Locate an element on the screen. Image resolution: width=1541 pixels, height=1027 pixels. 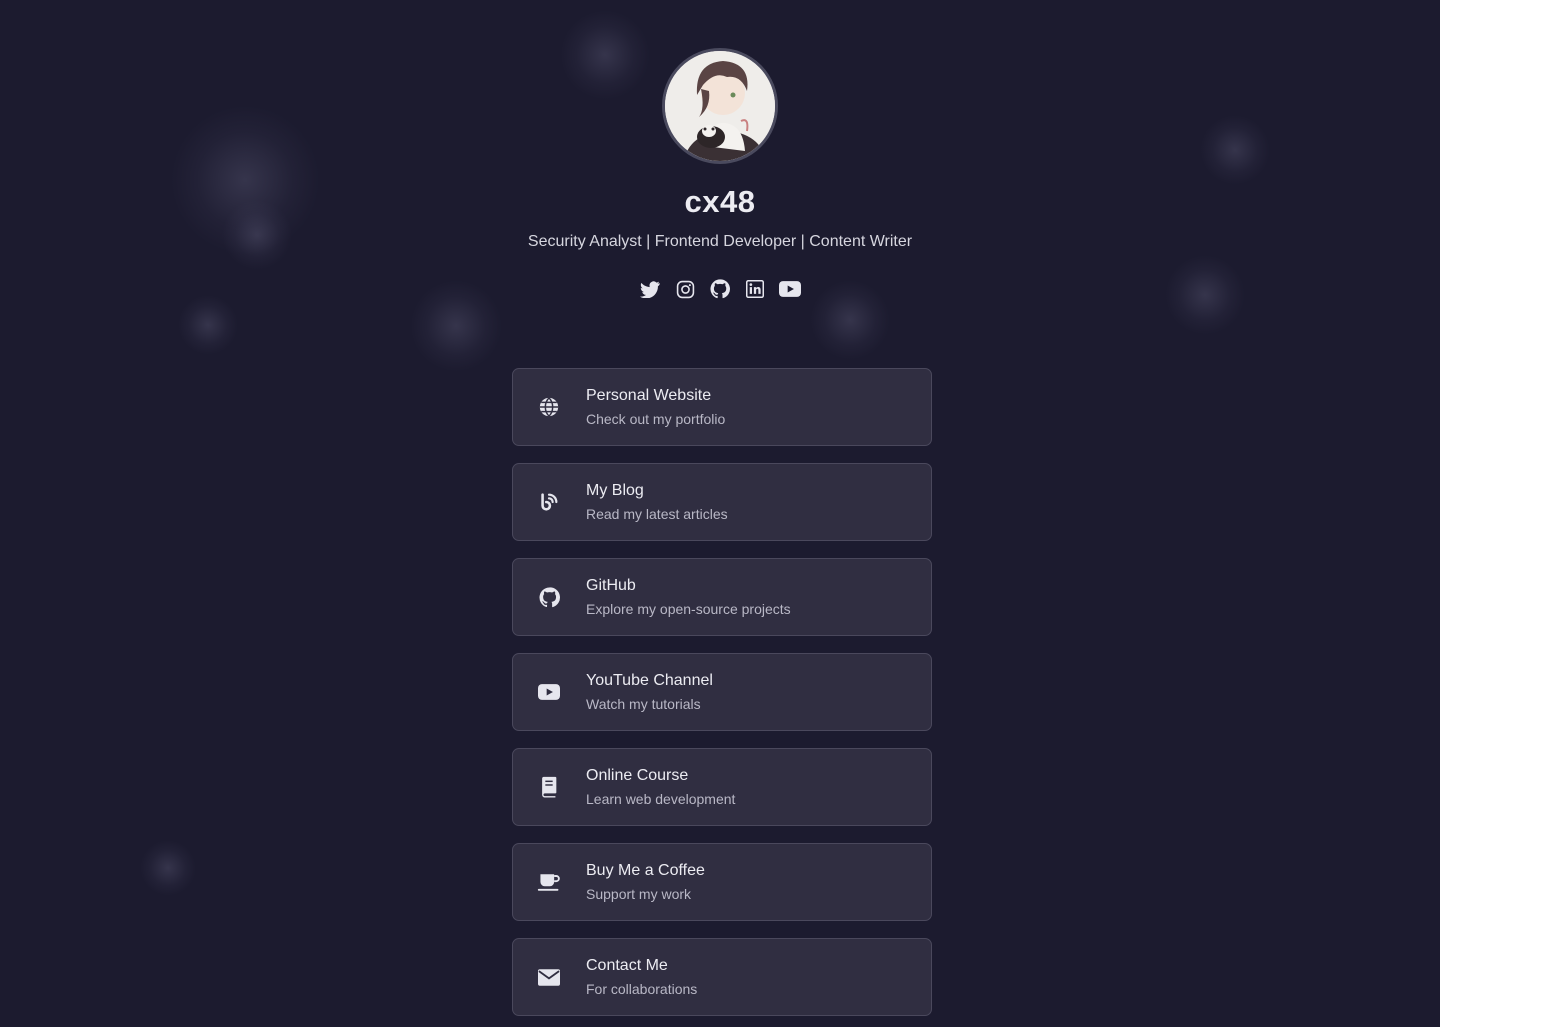
link-card-youtube-channel: YouTube Channel Watch my tutorials is located at coordinates (722, 692).